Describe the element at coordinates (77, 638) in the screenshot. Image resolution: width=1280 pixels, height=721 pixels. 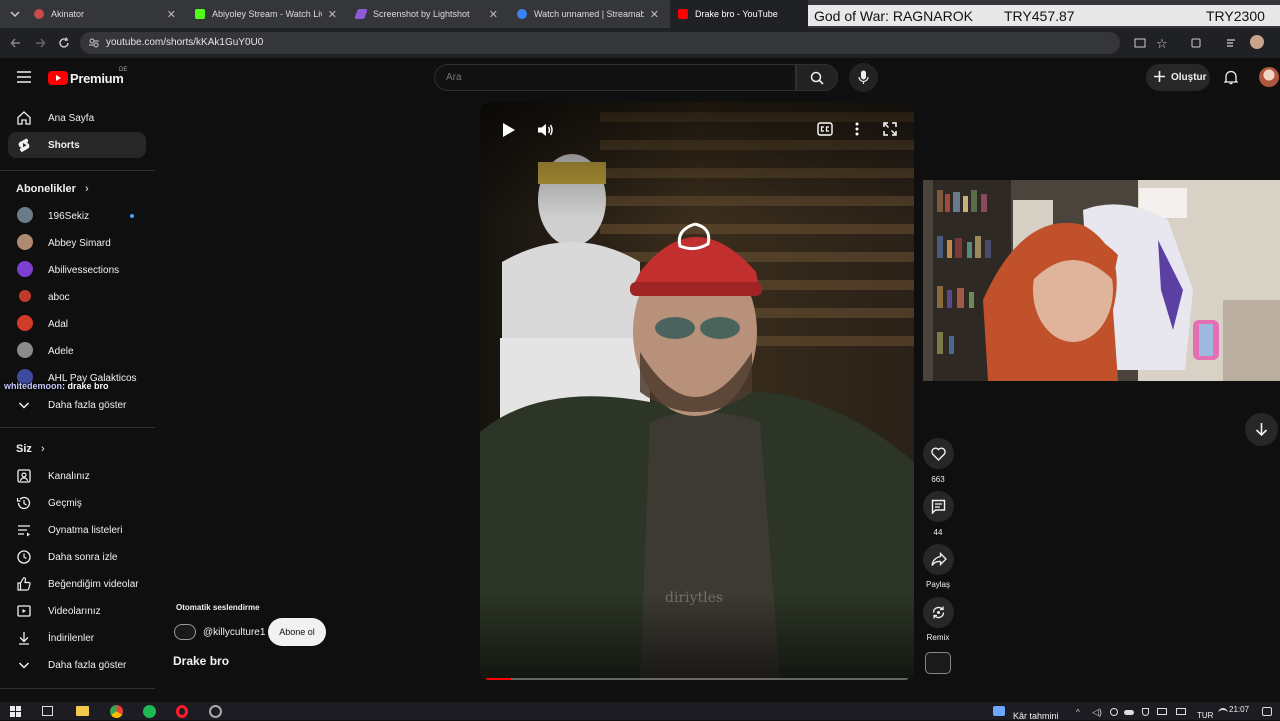
I see `sidebar-item-downloads: İndirilenler` at that location.